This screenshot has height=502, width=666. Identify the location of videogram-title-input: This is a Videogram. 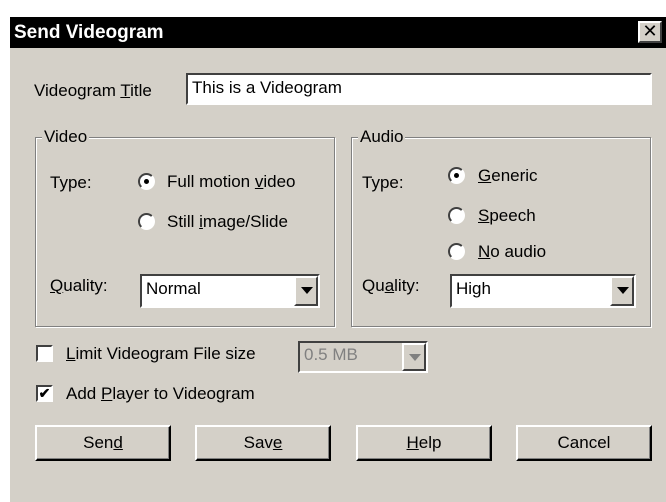
(419, 89).